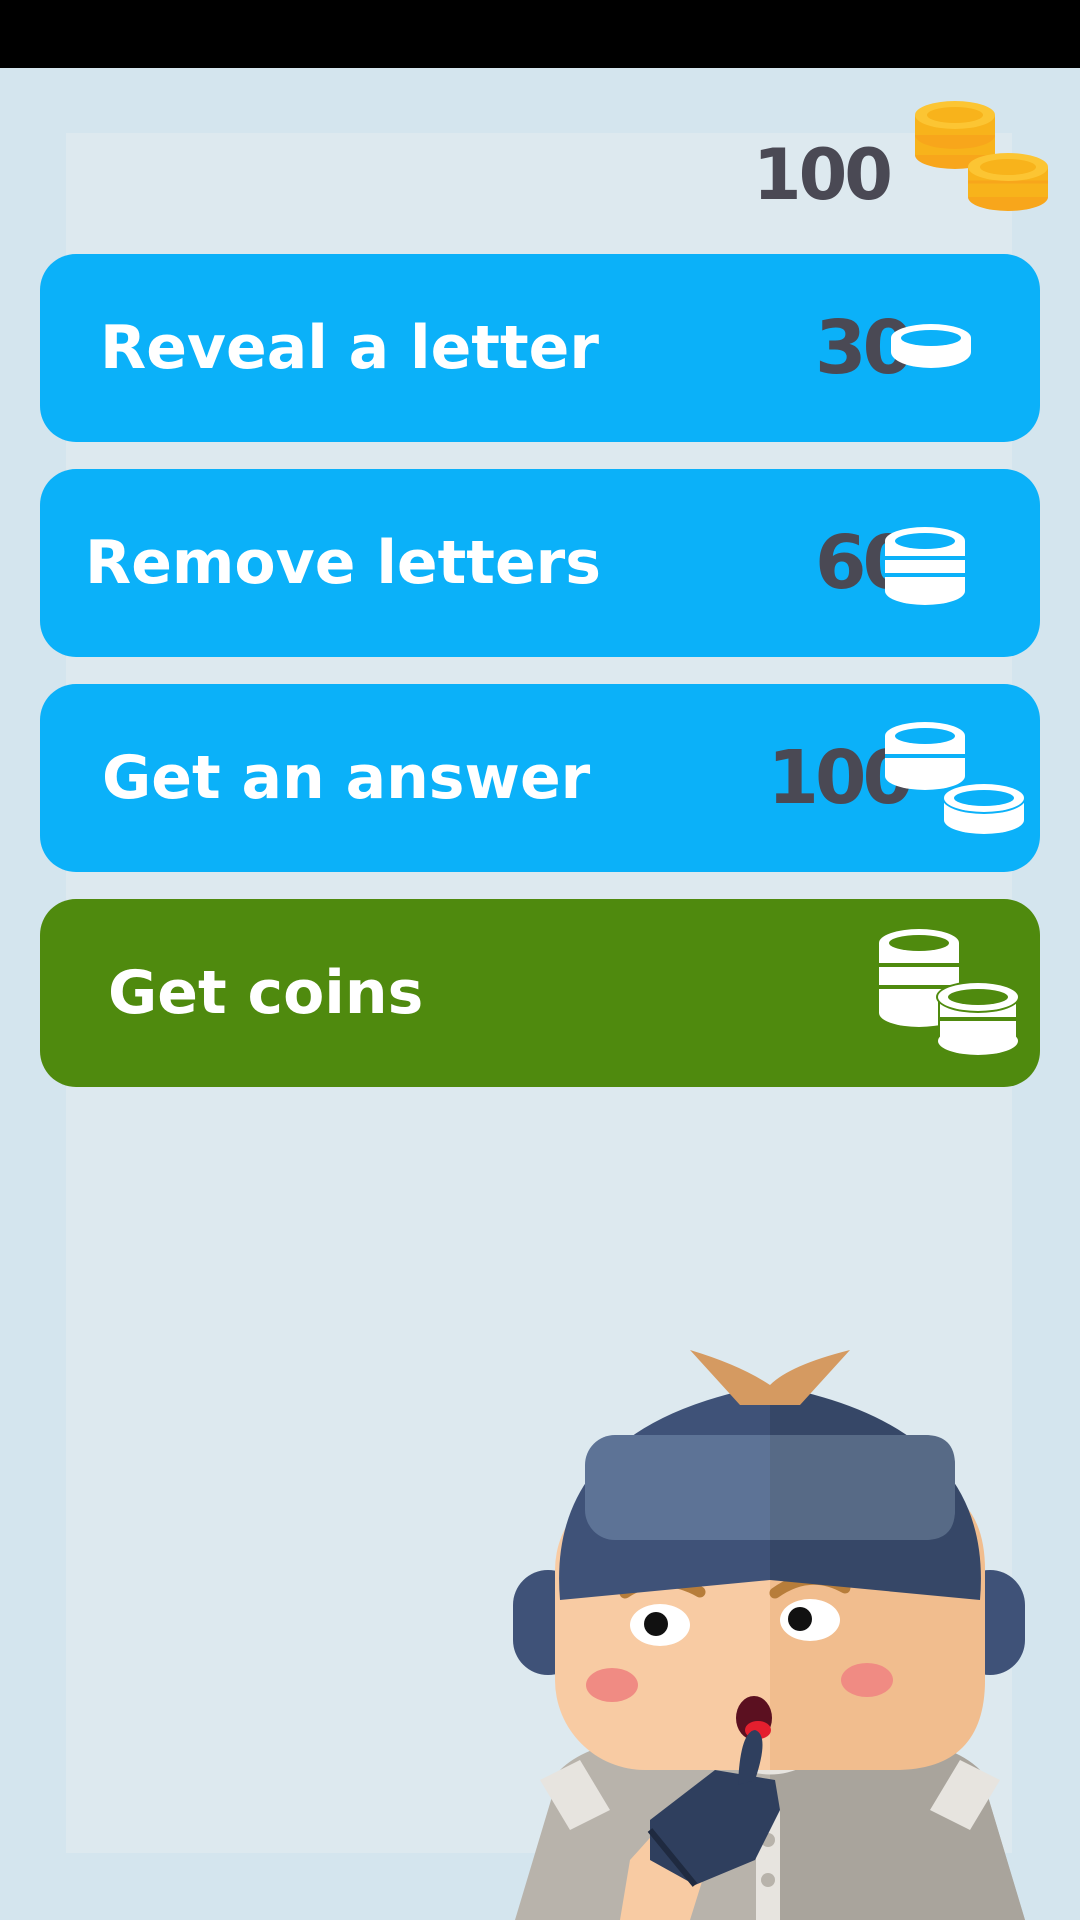 The height and width of the screenshot is (1920, 1080). What do you see at coordinates (343, 563) in the screenshot?
I see `remove-letters-label: Remove letters` at bounding box center [343, 563].